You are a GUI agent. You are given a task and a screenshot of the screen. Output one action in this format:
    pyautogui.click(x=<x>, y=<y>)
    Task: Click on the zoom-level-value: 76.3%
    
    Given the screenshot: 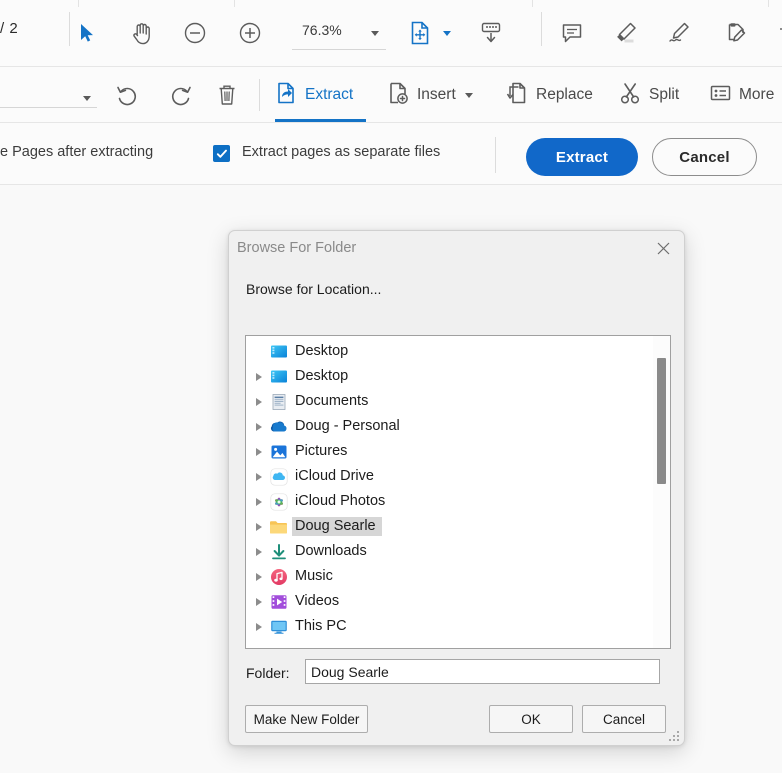 What is the action you would take?
    pyautogui.click(x=322, y=30)
    